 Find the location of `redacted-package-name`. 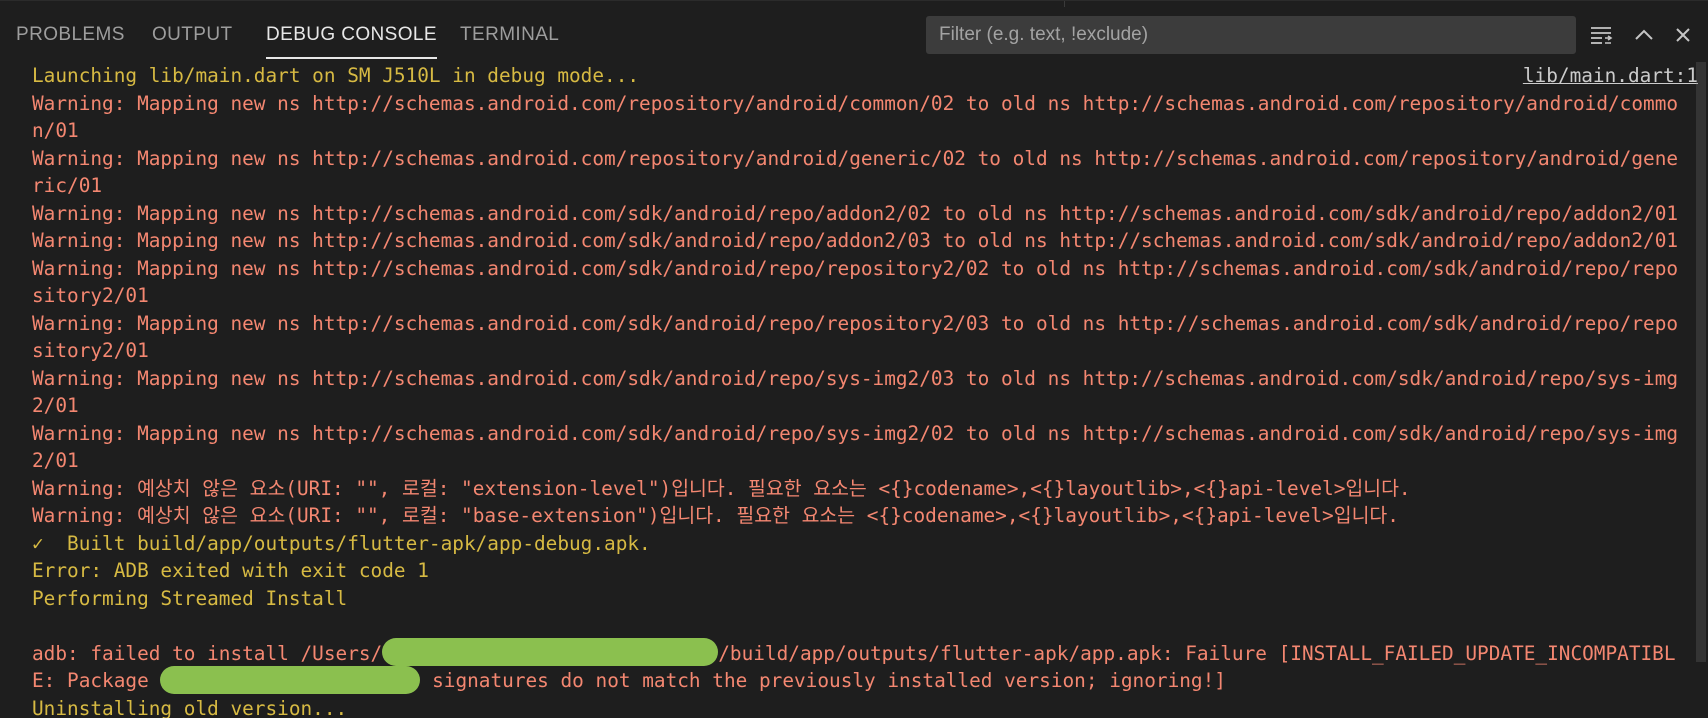

redacted-package-name is located at coordinates (290, 679).